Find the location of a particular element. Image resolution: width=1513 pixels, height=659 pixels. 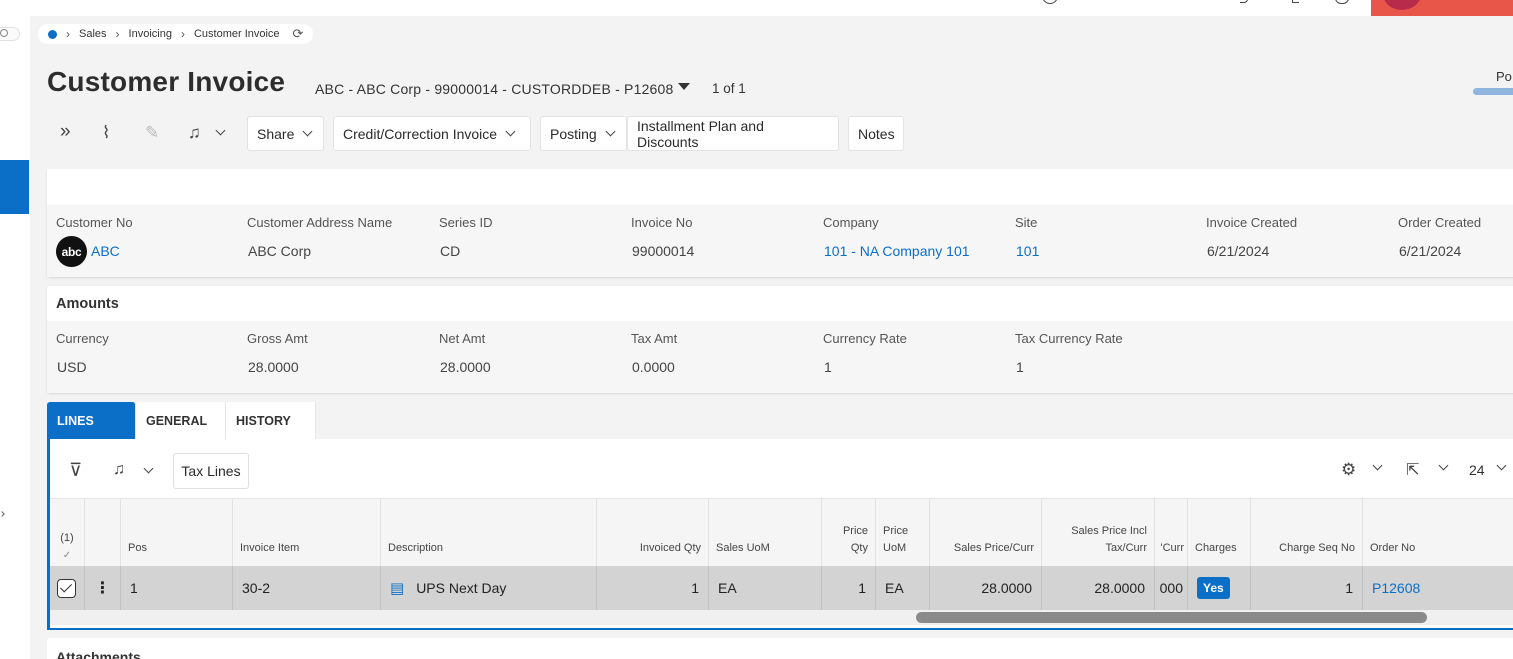

left-navigation-rail is located at coordinates (15, 329).